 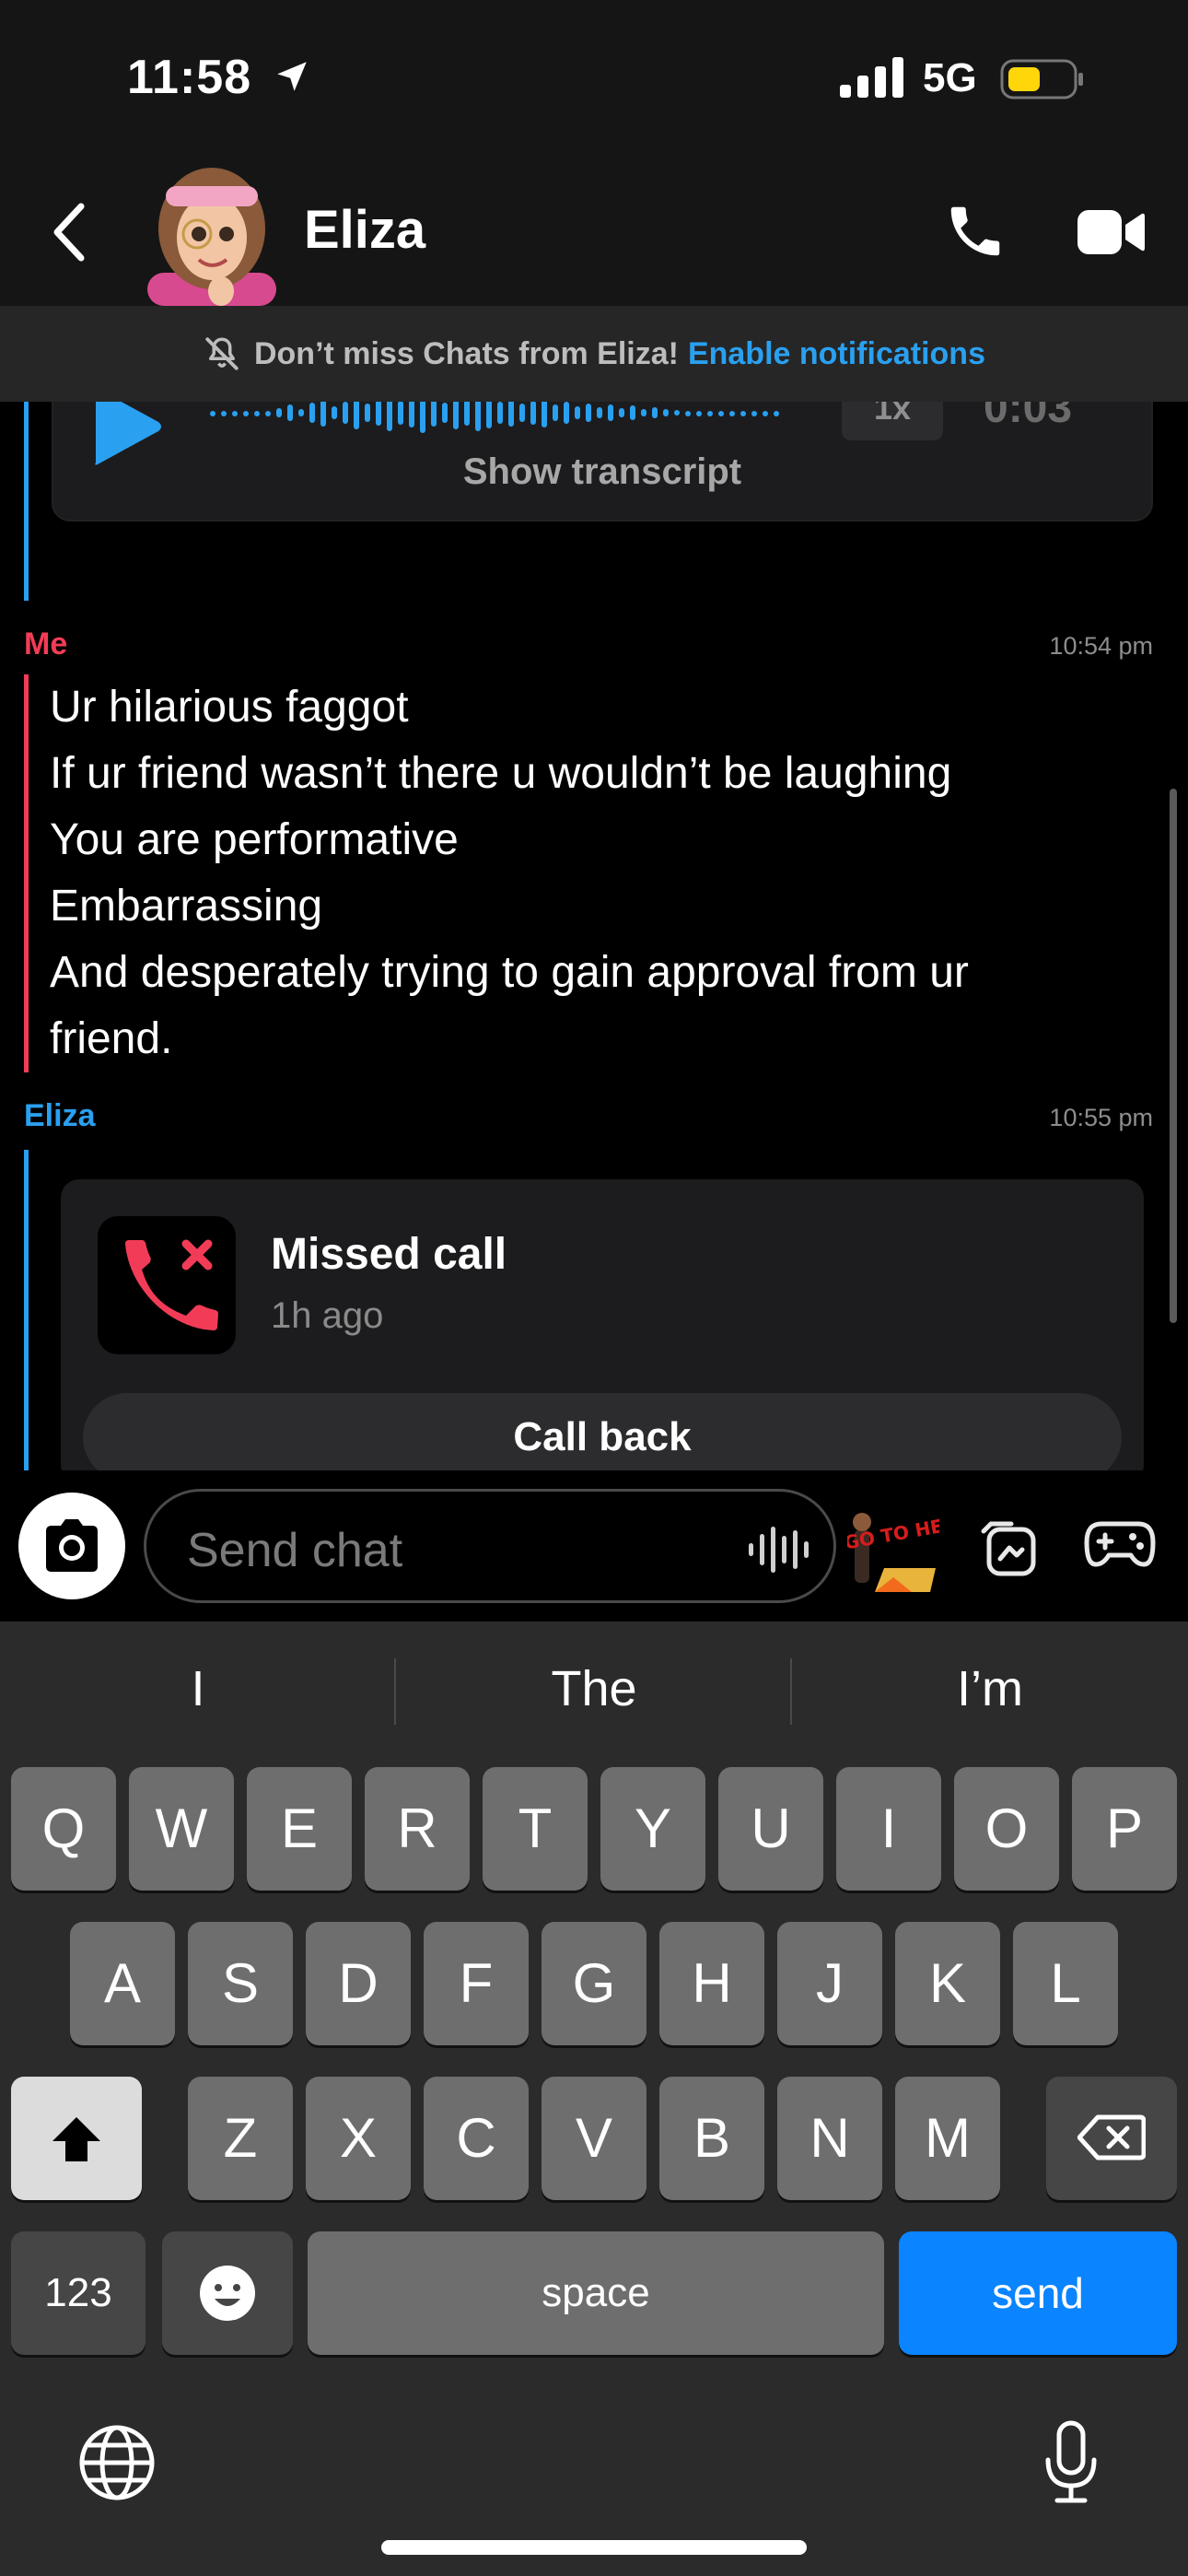 I want to click on key-i: I, so click(x=888, y=1829).